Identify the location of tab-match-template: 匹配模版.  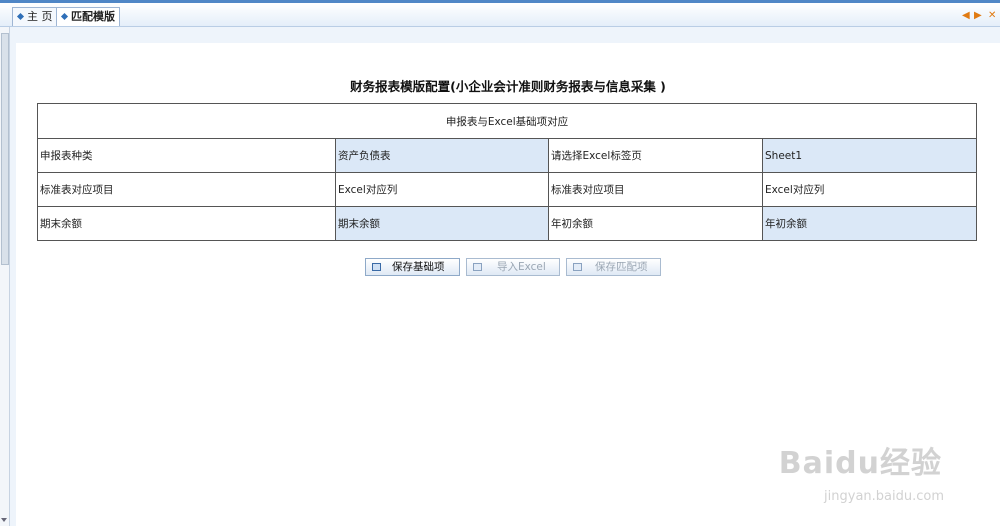
(88, 16).